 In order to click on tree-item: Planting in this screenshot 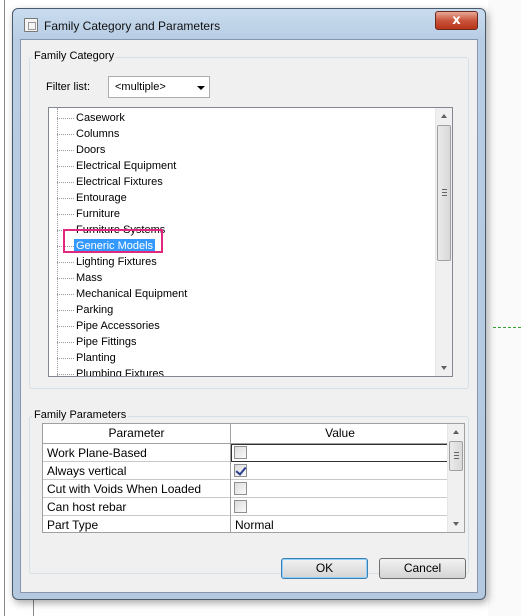, I will do `click(239, 358)`.